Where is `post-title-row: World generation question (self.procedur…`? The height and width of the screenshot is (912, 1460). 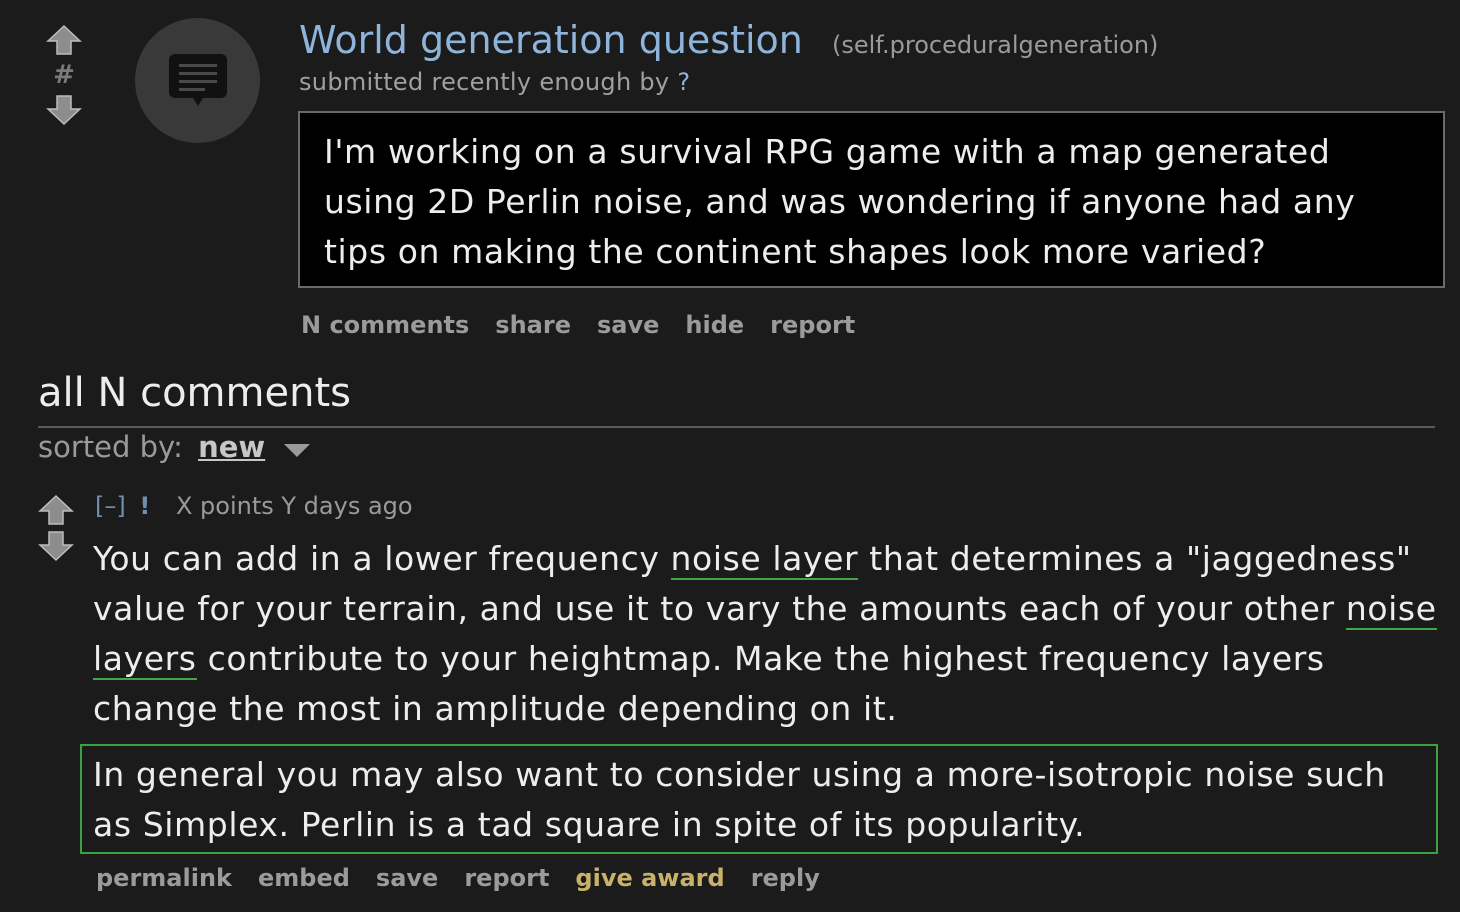 post-title-row: World generation question (self.procedur… is located at coordinates (728, 40).